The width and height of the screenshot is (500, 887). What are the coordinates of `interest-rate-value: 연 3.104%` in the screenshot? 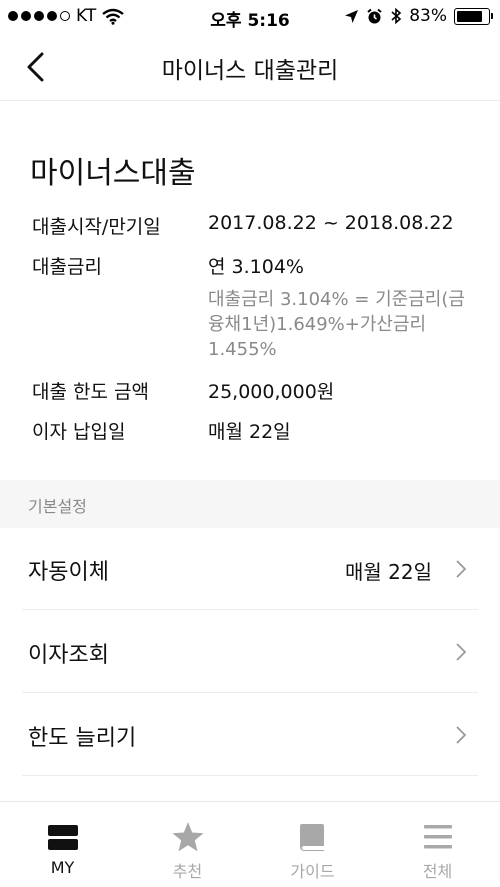 It's located at (256, 267).